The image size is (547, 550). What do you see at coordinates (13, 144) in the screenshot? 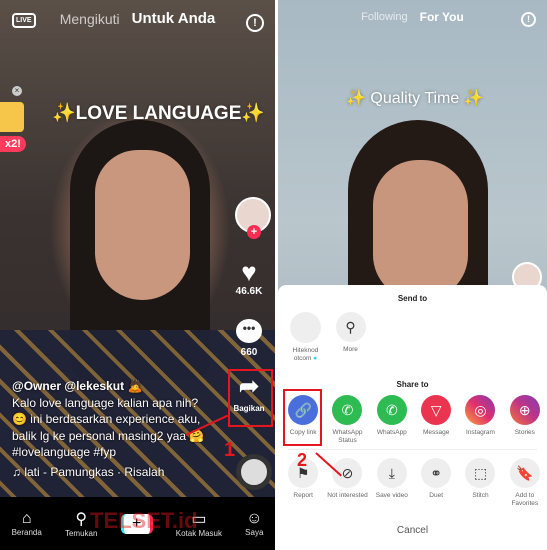
I see `promo-badge: x2!` at bounding box center [13, 144].